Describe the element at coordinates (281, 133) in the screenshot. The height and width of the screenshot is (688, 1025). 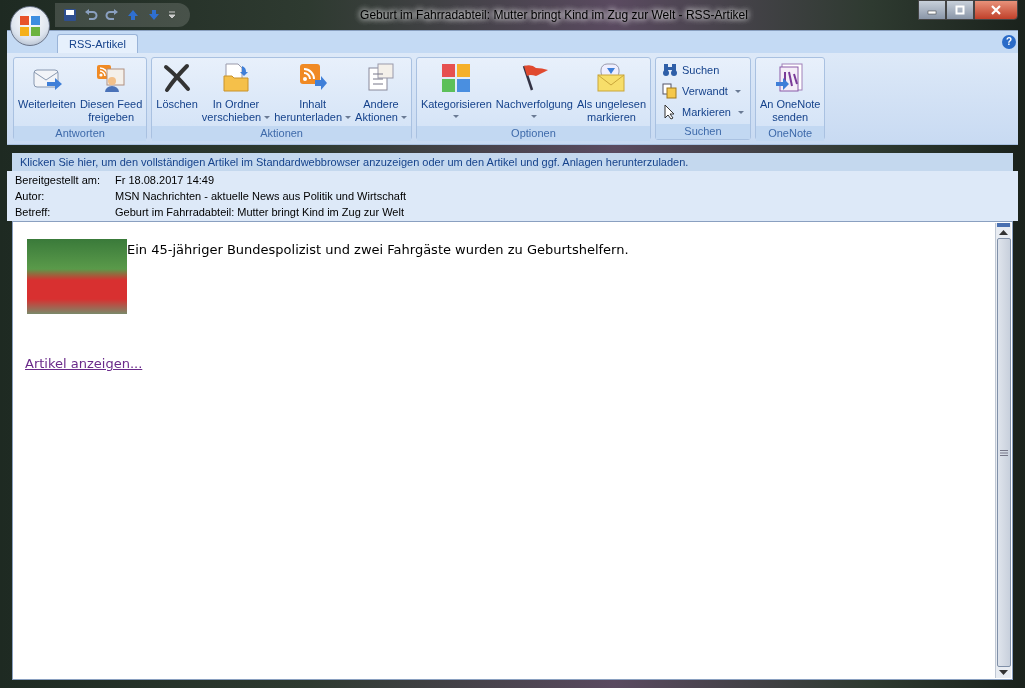
I see `group-label: Aktionen` at that location.